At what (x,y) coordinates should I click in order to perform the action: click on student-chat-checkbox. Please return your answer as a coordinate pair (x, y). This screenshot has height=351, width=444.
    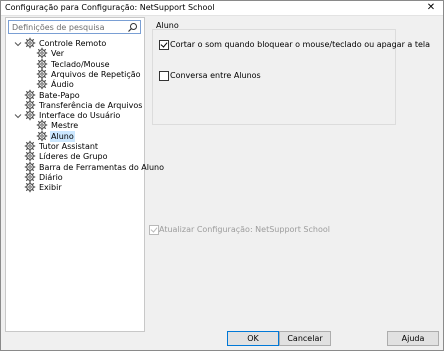
    Looking at the image, I should click on (164, 76).